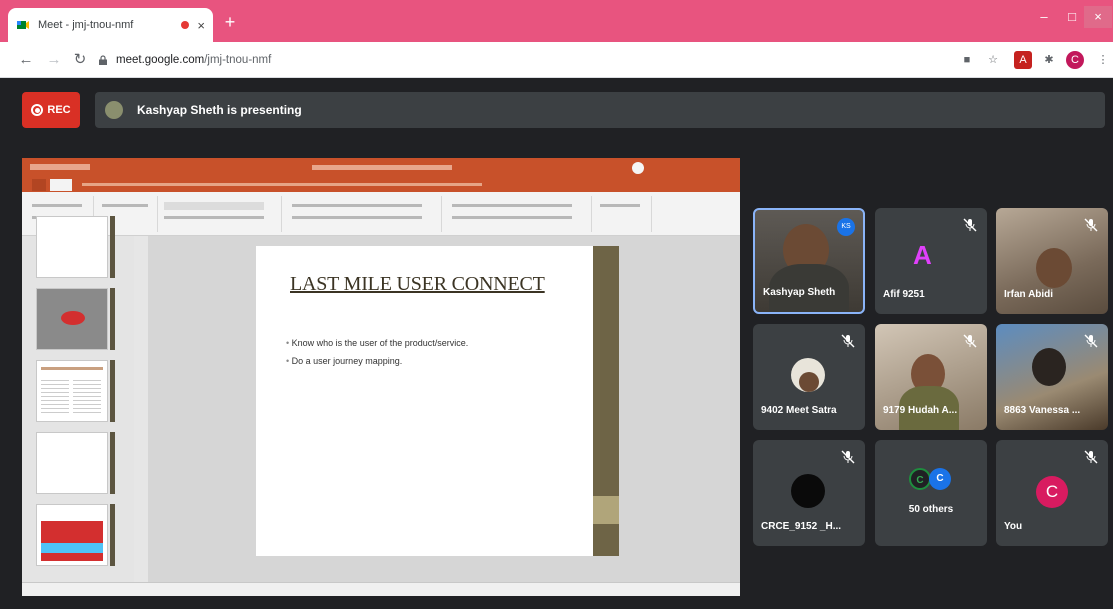  Describe the element at coordinates (37, 110) in the screenshot. I see `record-icon` at that location.